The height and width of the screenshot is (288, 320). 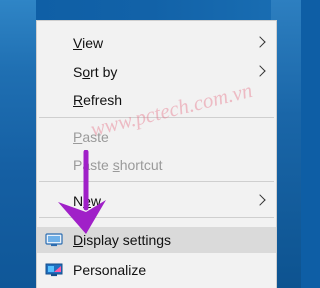 What do you see at coordinates (122, 240) in the screenshot?
I see `menu-item-label: Display settings` at bounding box center [122, 240].